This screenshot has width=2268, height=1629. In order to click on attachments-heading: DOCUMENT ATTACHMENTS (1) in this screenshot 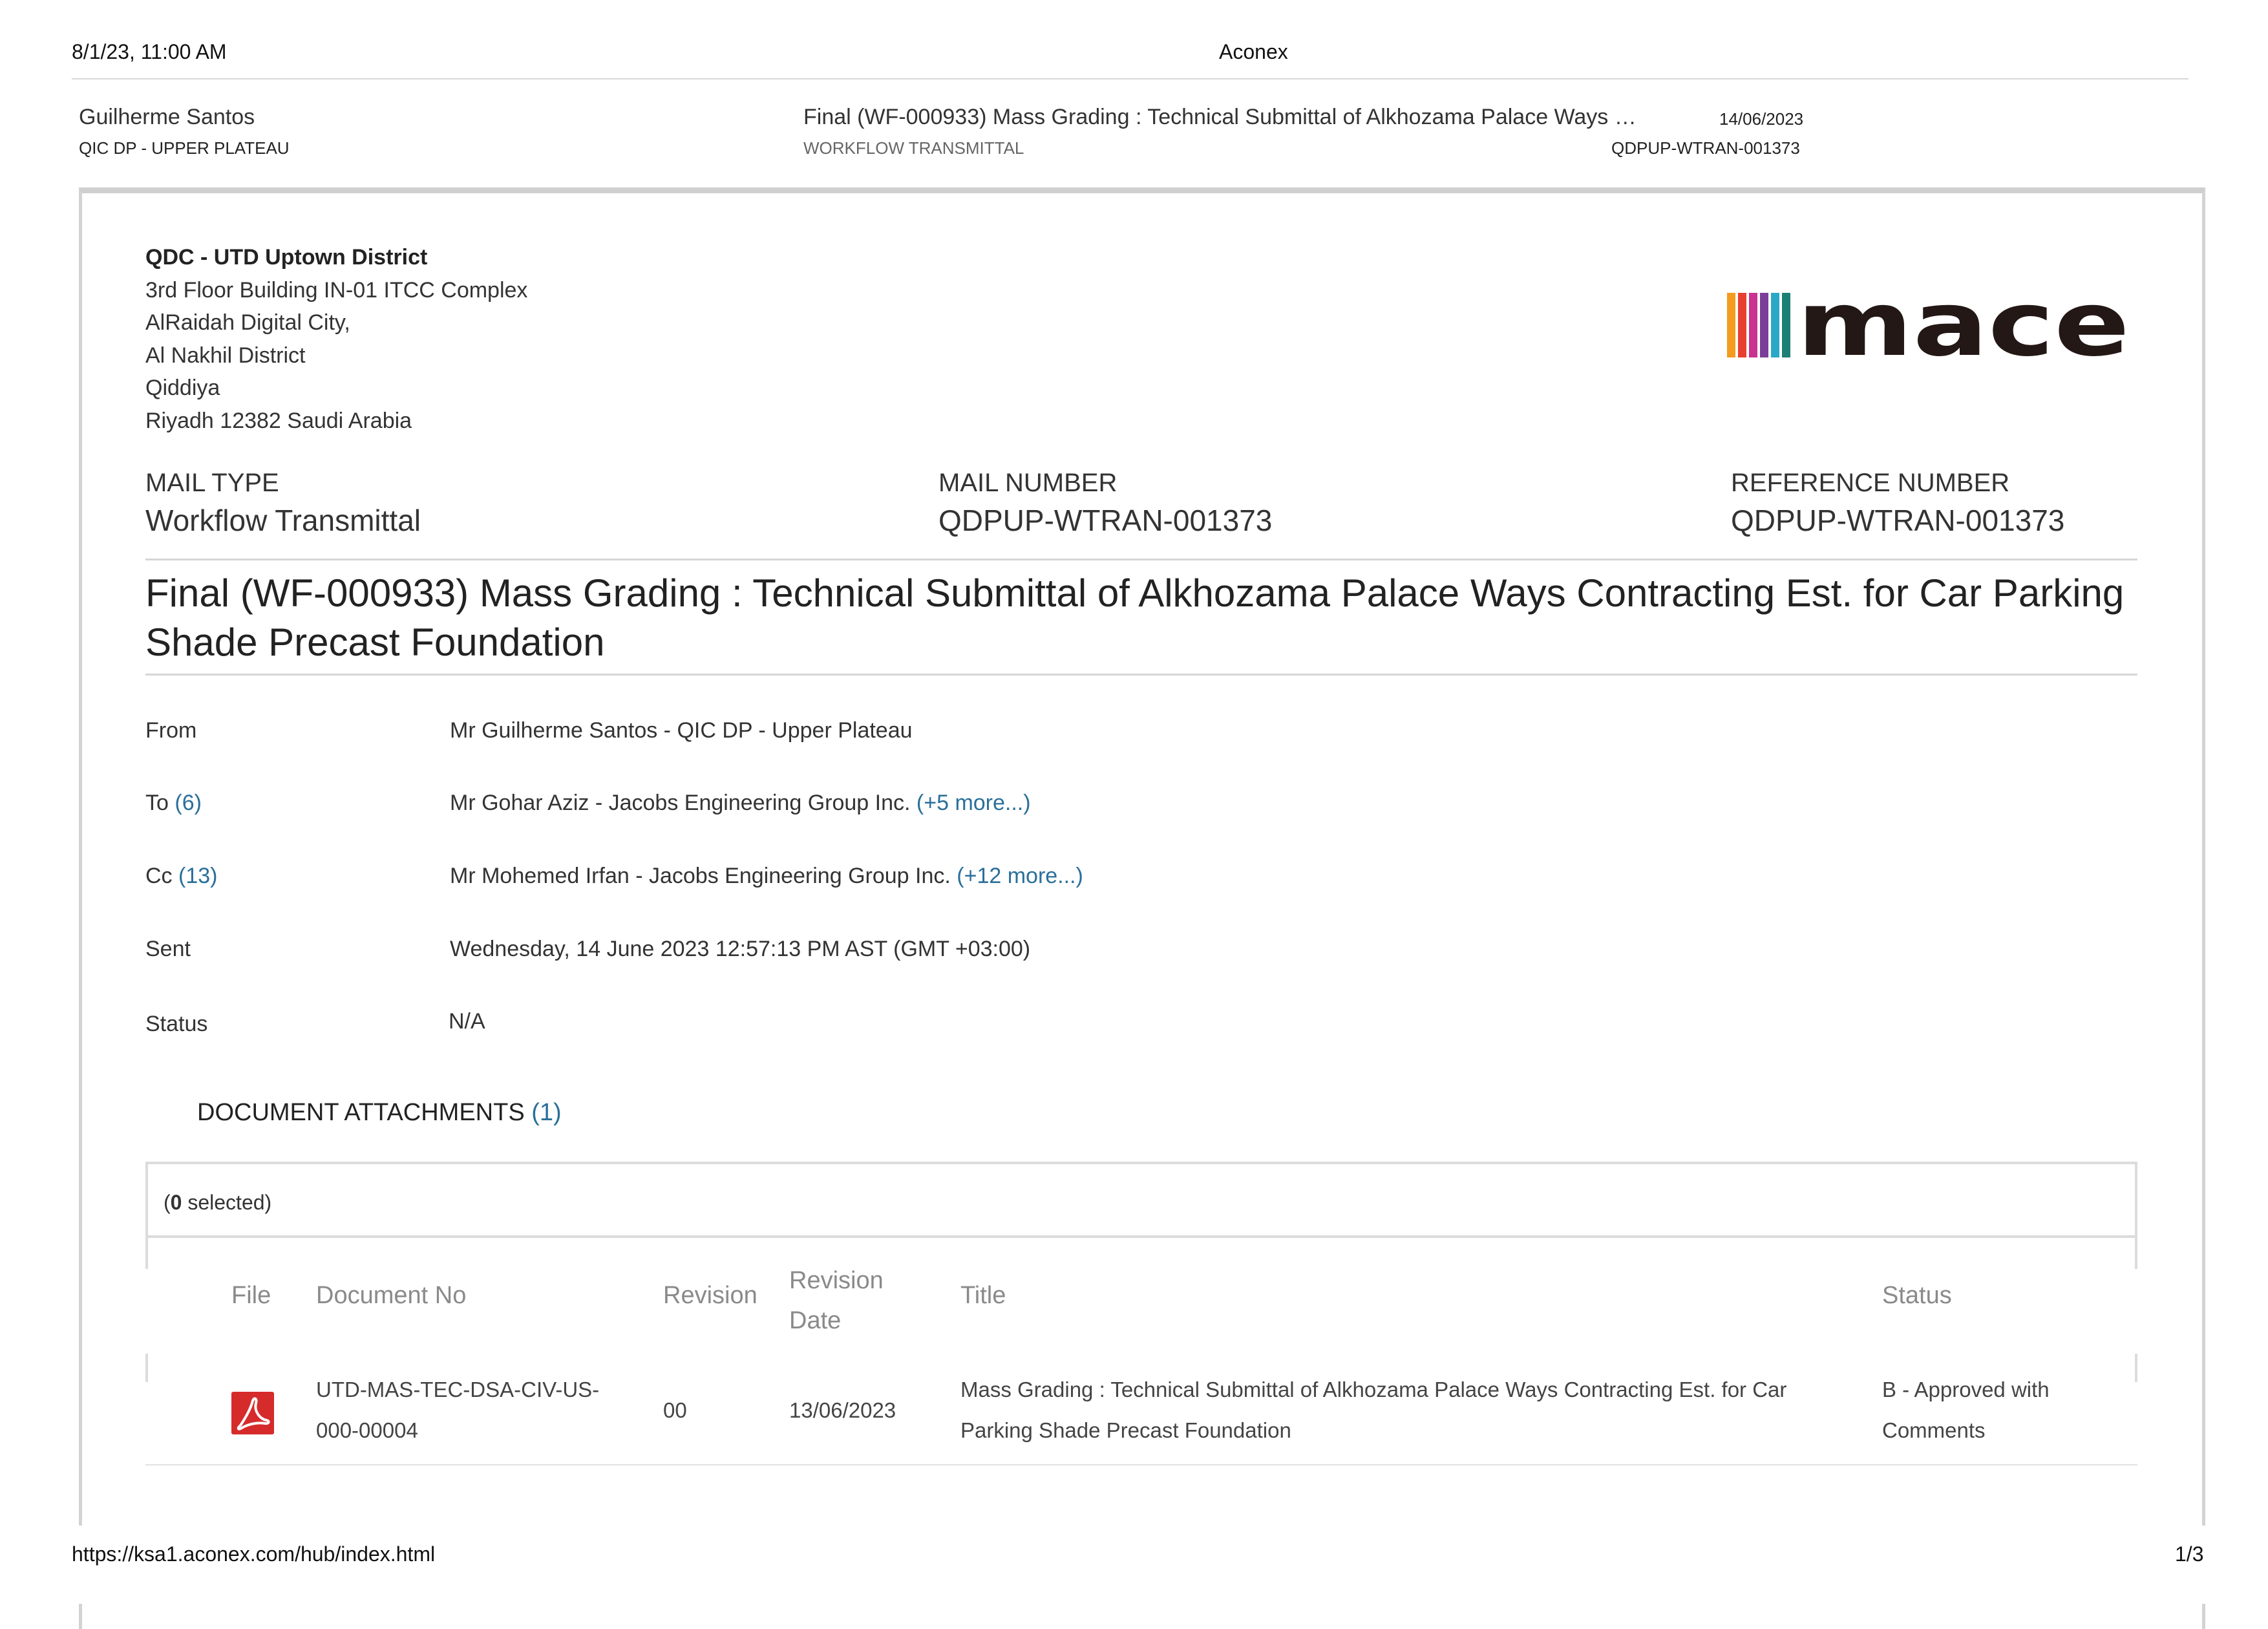, I will do `click(380, 1113)`.